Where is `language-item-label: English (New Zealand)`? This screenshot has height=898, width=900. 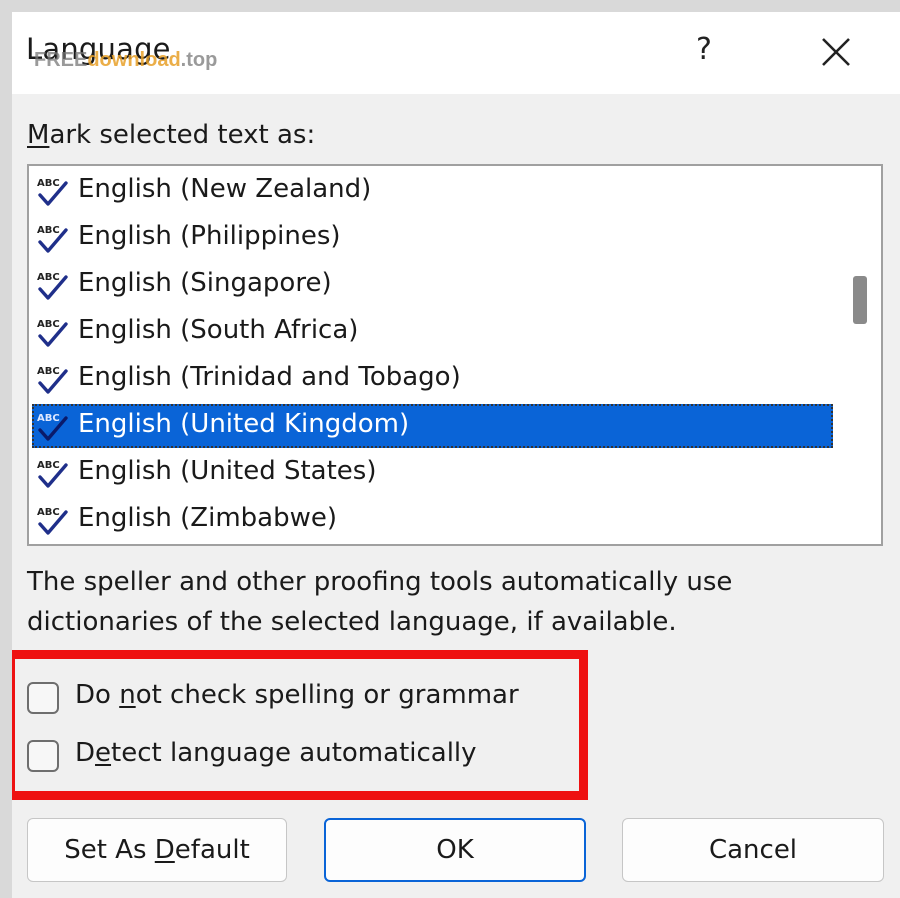 language-item-label: English (New Zealand) is located at coordinates (225, 189).